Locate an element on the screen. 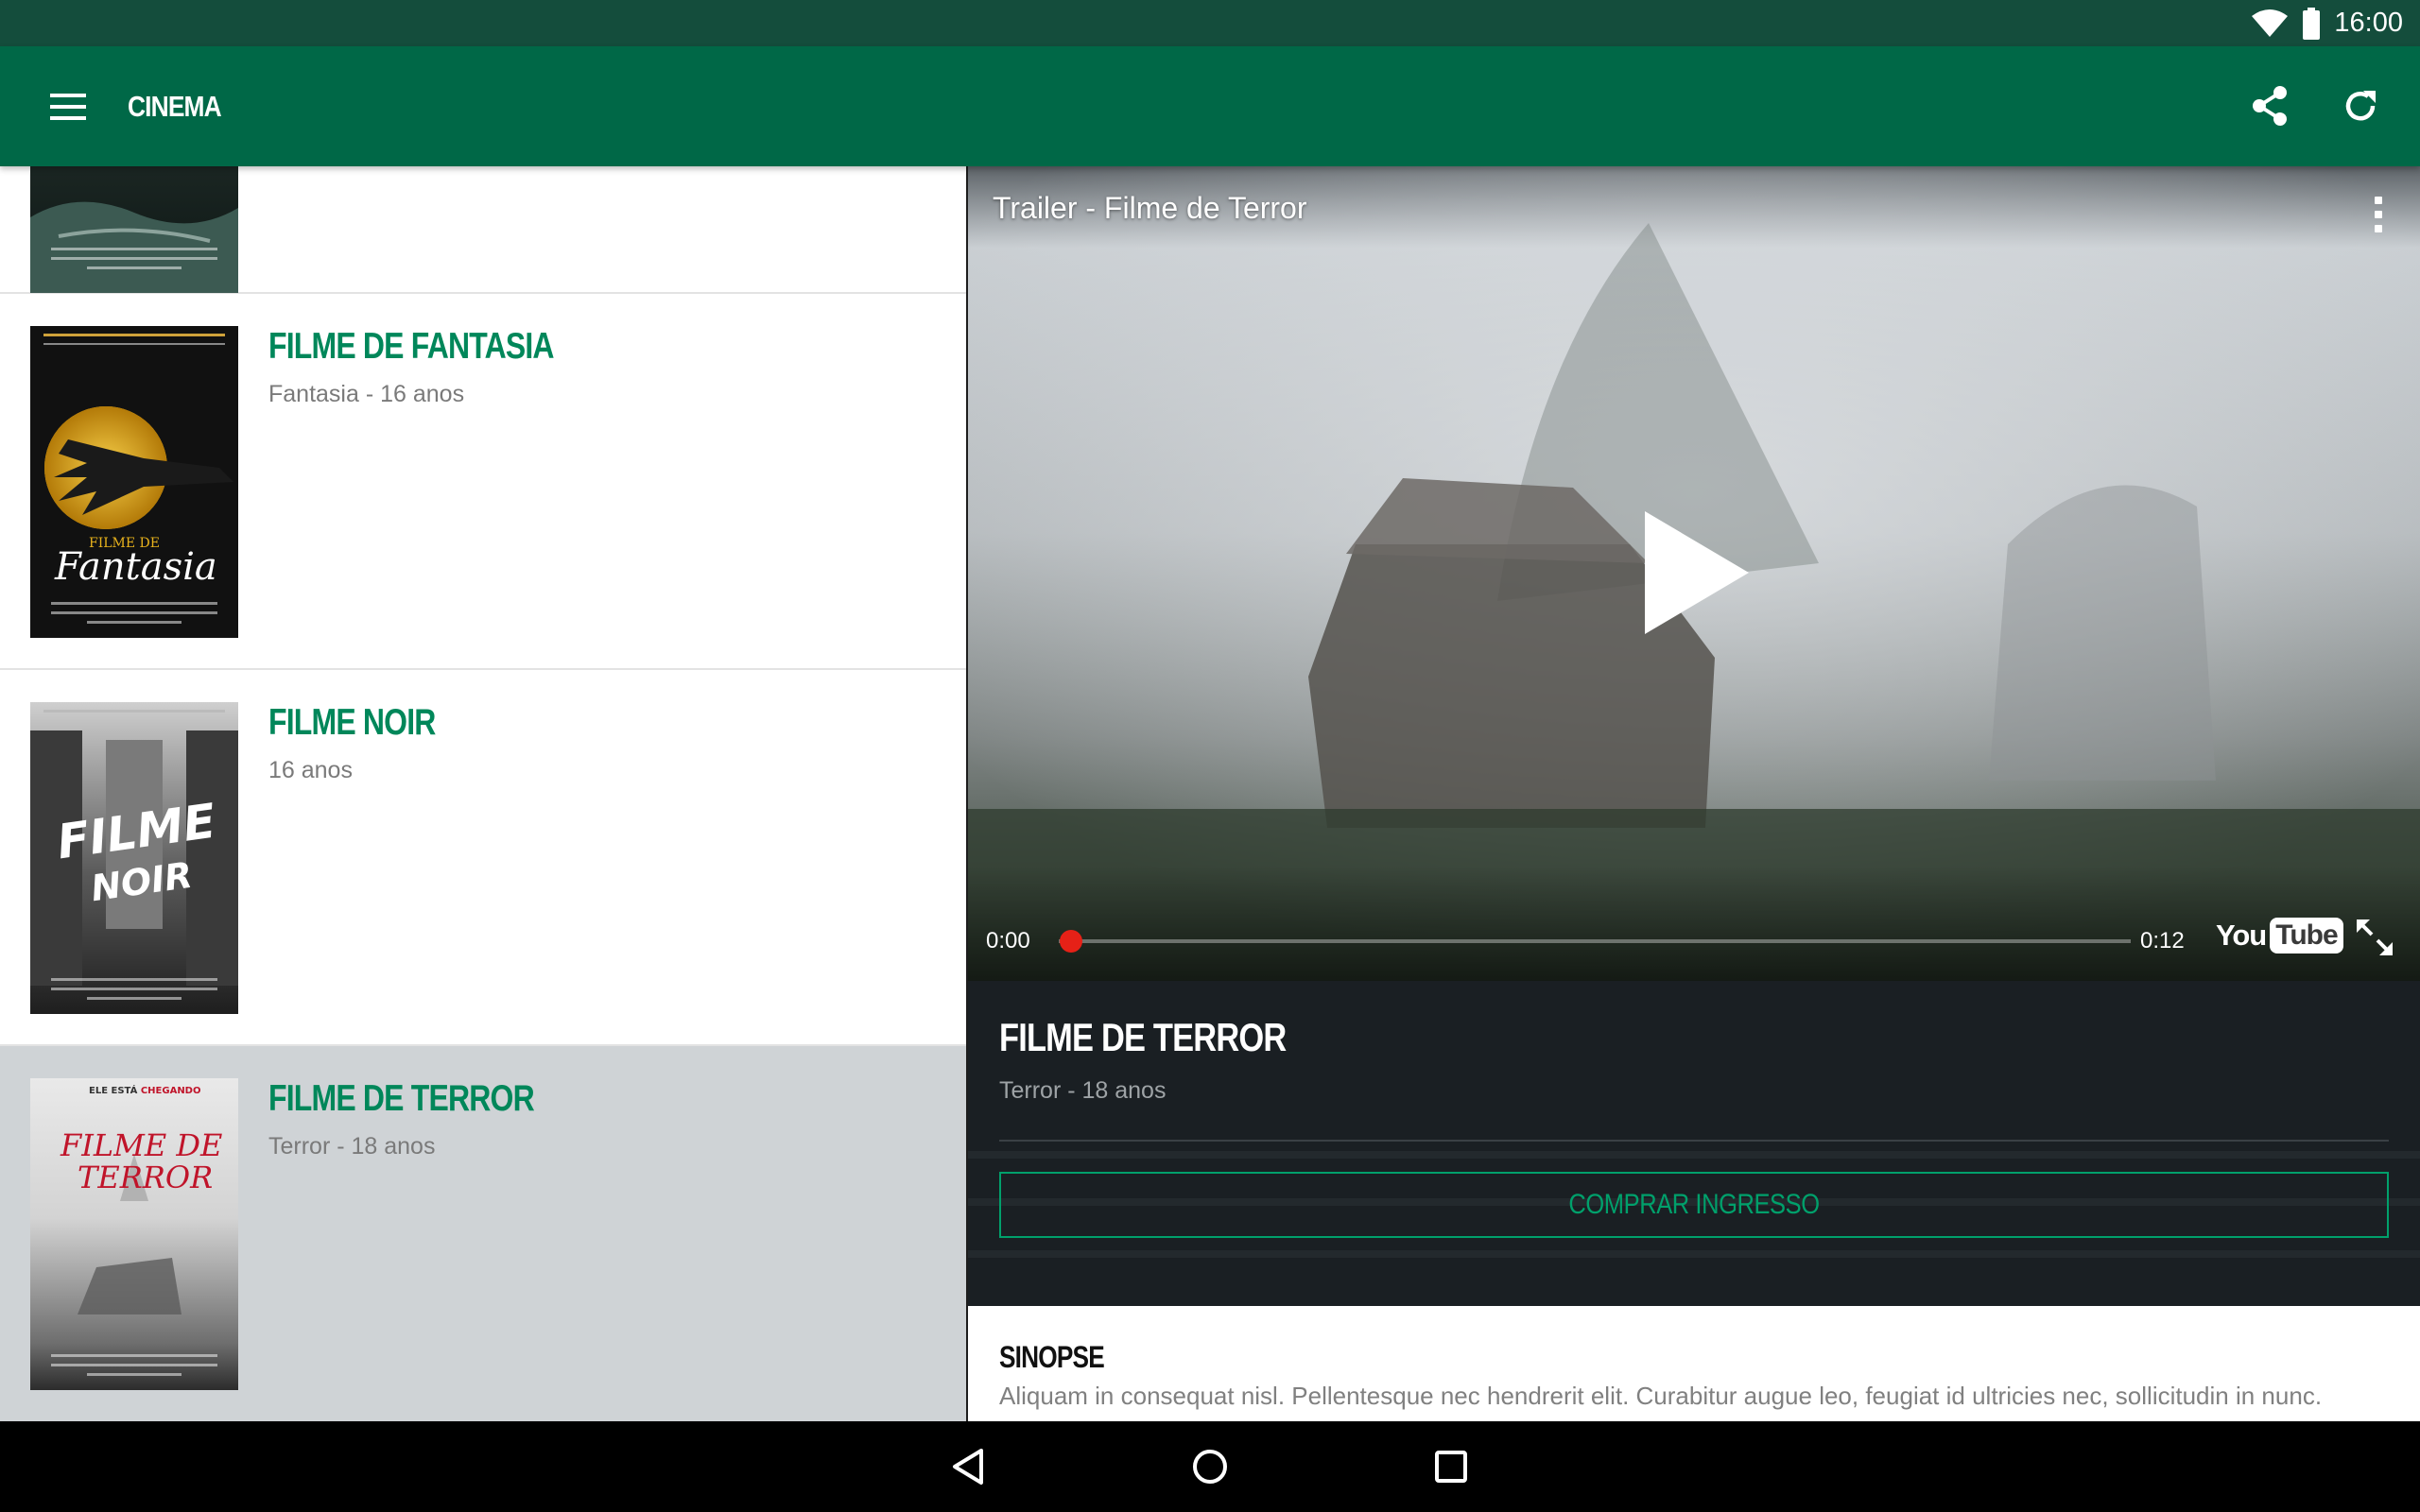  recents-button is located at coordinates (1451, 1466).